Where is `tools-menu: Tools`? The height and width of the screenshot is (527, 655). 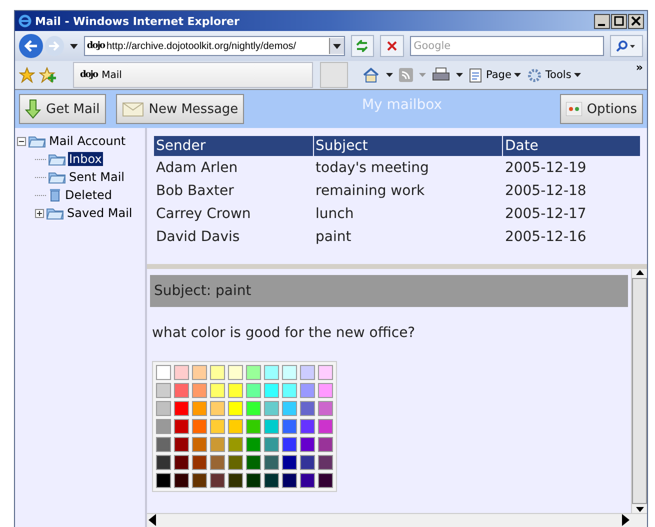
tools-menu: Tools is located at coordinates (554, 75).